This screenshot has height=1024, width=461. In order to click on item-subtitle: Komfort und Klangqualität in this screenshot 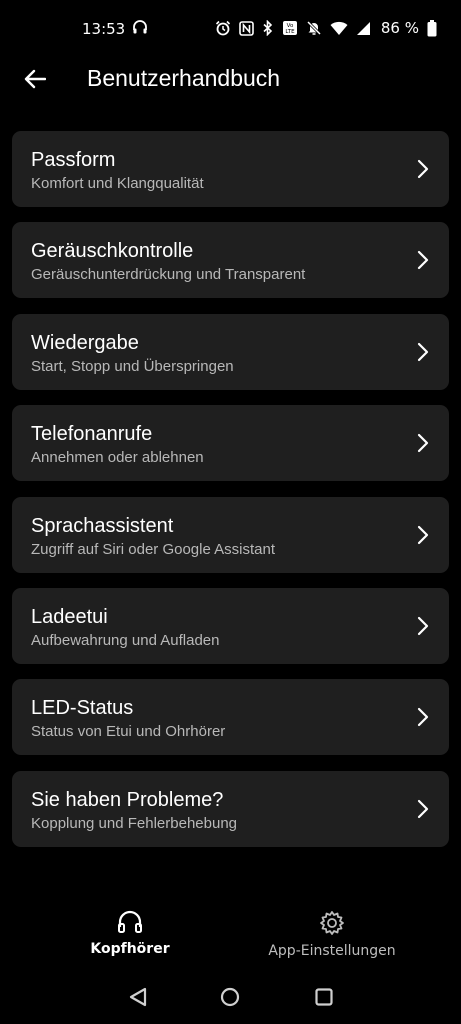, I will do `click(117, 183)`.